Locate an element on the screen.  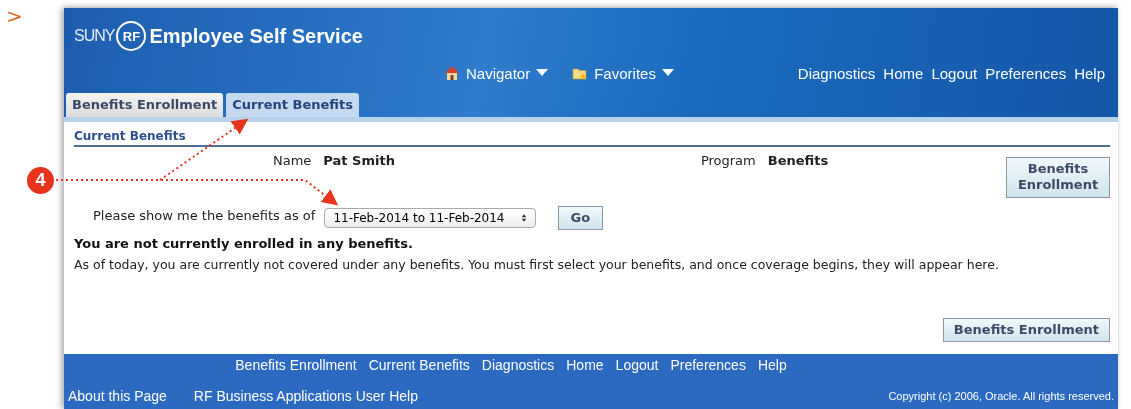
field-label: Program is located at coordinates (728, 160).